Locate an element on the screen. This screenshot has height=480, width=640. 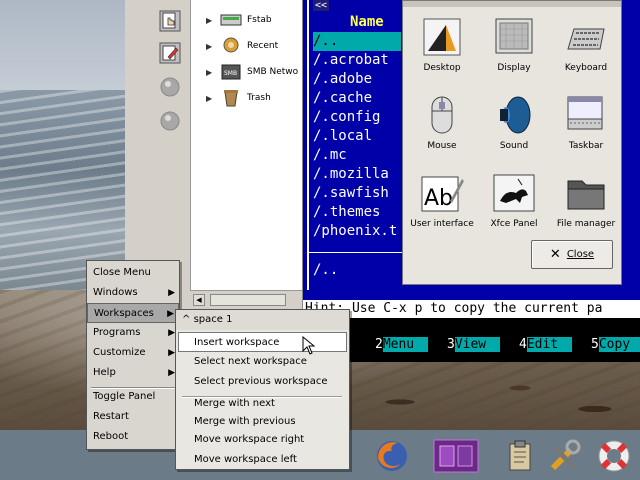
menu-item-workspaces: Workspaces ▶ is located at coordinates (133, 313).